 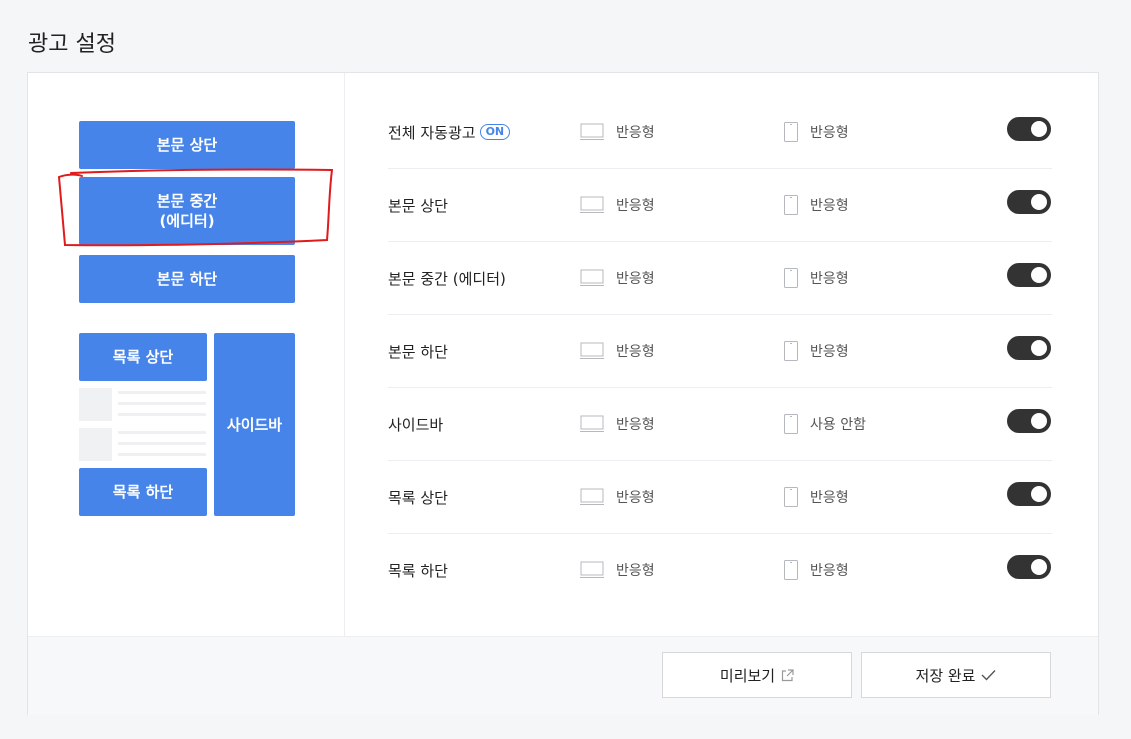 I want to click on body-bottom-toggle, so click(x=1029, y=348).